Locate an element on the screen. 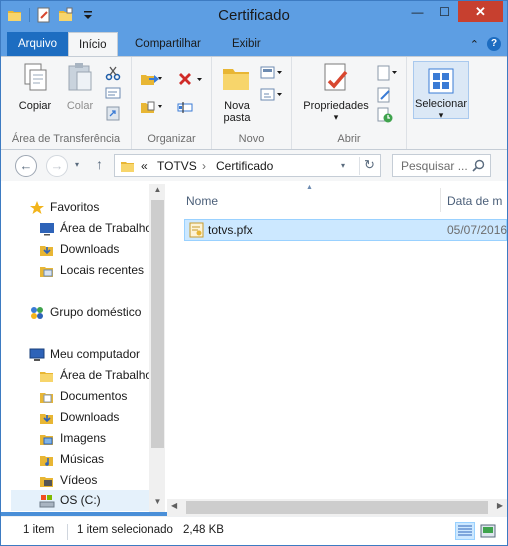 The width and height of the screenshot is (508, 546). select-dropdown-icon: ▾ is located at coordinates (441, 115).